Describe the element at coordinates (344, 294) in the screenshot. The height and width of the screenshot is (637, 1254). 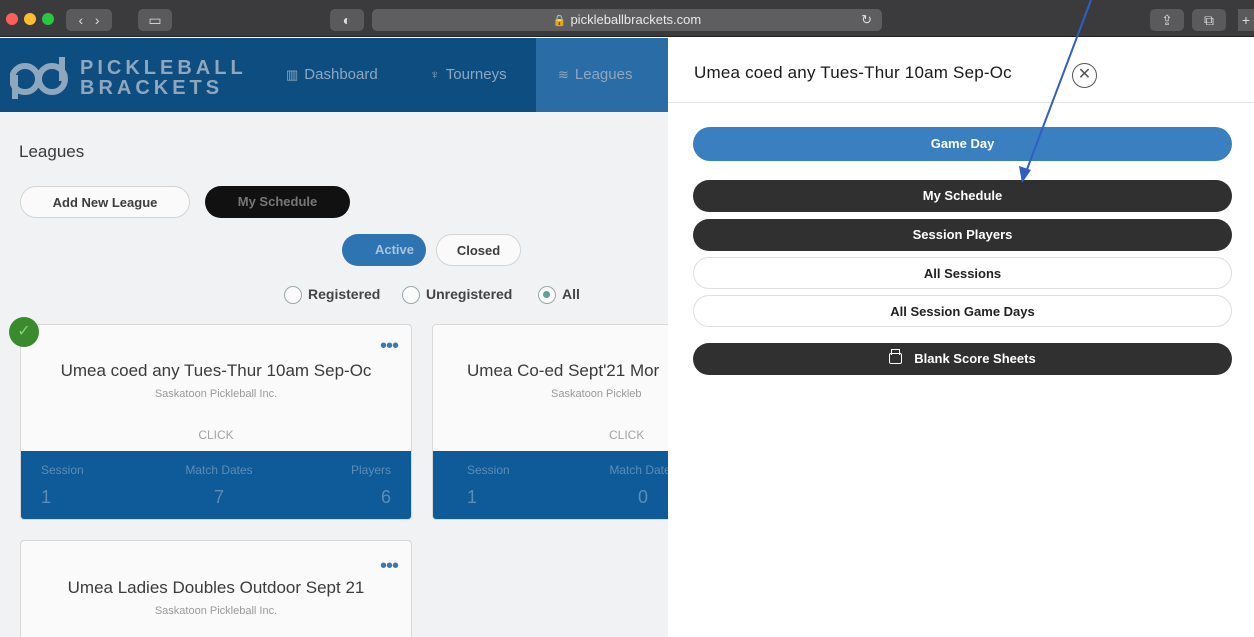
I see `radio-label: Registered` at that location.